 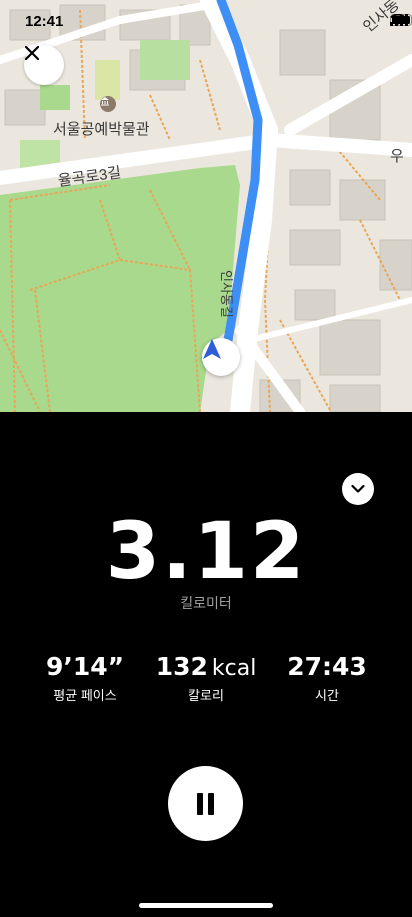 I want to click on duration-value: 27:43, so click(x=327, y=666).